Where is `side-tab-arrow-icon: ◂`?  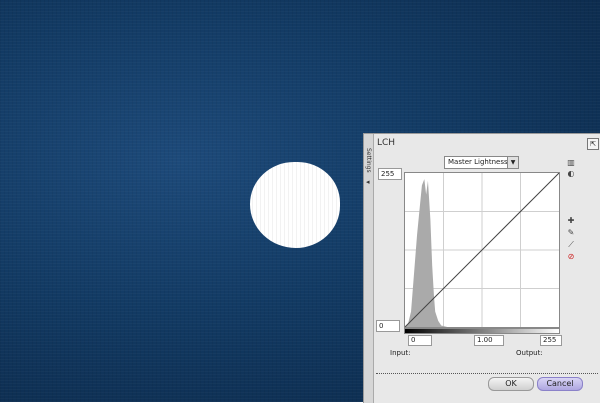 side-tab-arrow-icon: ◂ is located at coordinates (368, 182).